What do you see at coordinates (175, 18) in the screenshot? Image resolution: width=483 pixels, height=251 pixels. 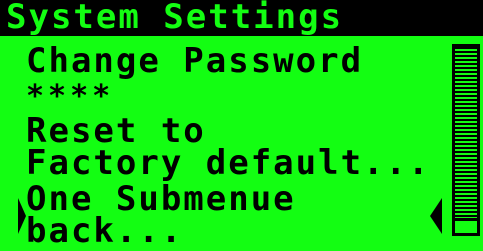 I see `page-title: System Settings` at bounding box center [175, 18].